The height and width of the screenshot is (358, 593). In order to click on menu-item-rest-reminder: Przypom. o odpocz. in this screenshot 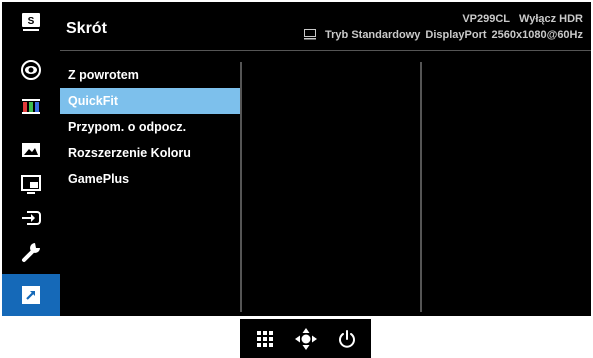, I will do `click(151, 127)`.